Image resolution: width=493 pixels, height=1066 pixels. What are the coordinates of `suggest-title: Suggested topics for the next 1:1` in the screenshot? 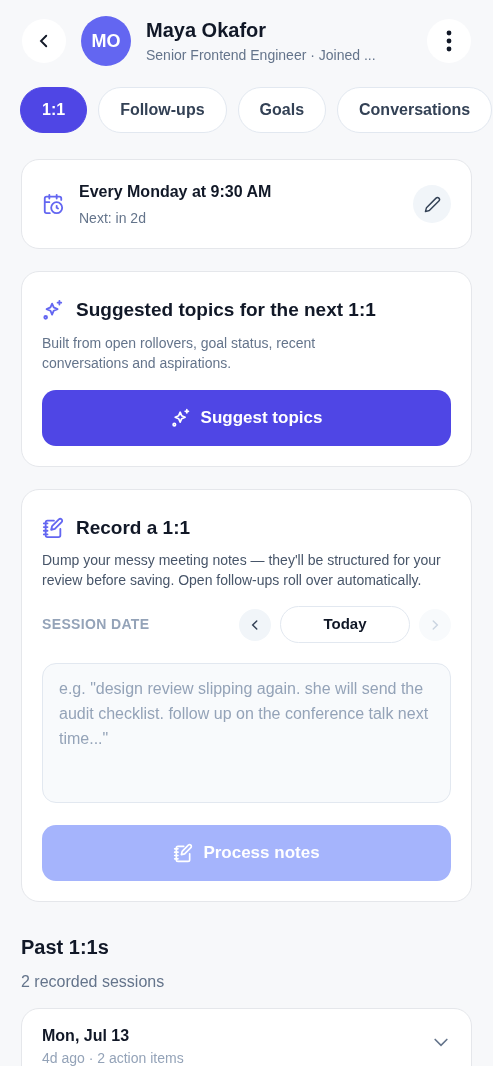 It's located at (226, 310).